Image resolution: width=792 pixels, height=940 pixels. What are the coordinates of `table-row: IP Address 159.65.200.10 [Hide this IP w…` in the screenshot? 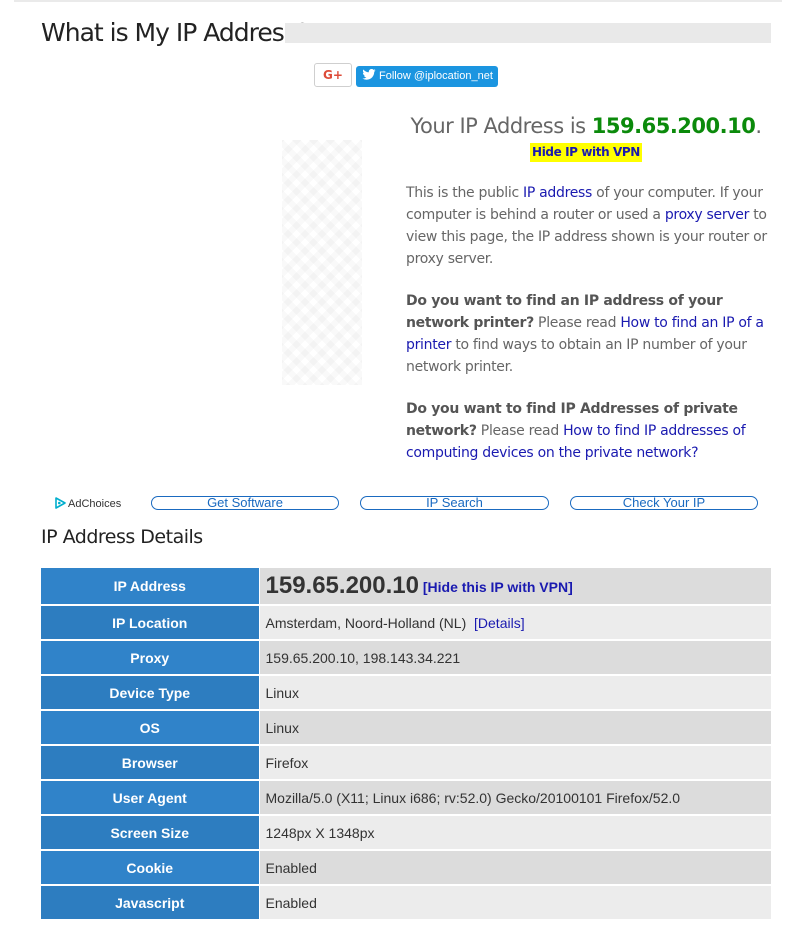 It's located at (406, 587).